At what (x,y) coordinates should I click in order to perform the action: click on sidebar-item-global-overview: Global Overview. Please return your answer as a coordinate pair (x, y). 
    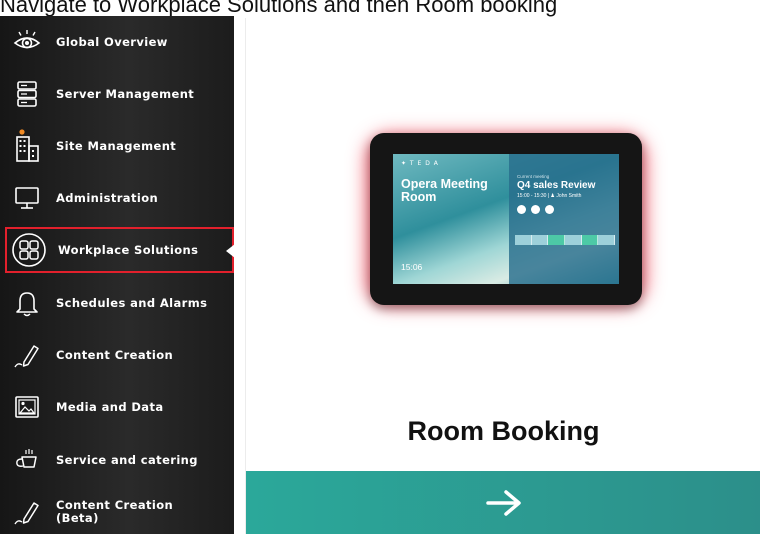
    Looking at the image, I should click on (117, 42).